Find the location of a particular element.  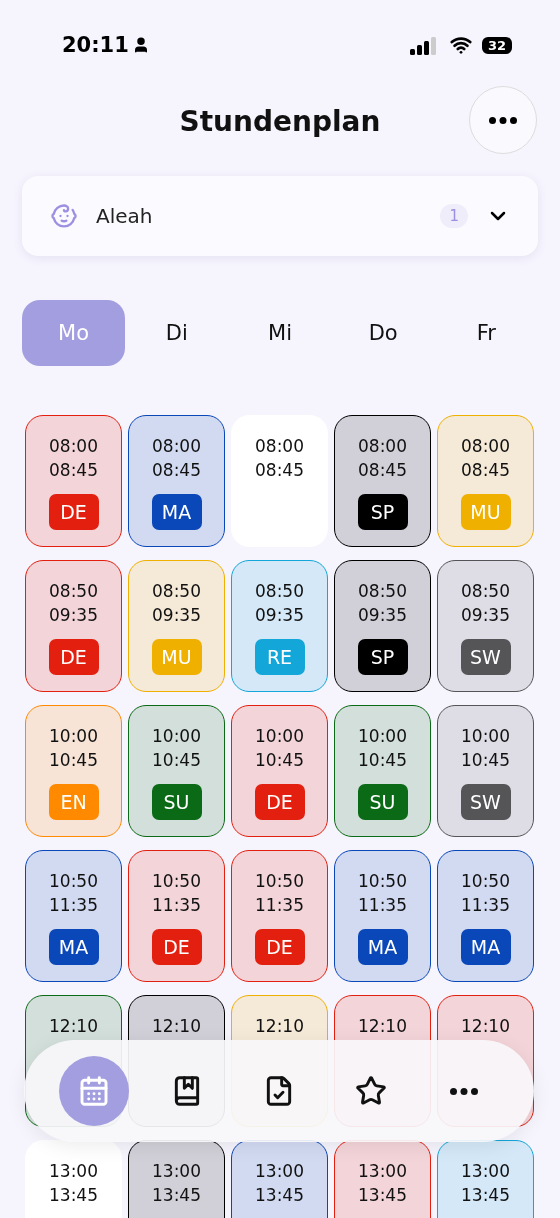

lesson-card: 08:50 09:35 SW is located at coordinates (485, 626).